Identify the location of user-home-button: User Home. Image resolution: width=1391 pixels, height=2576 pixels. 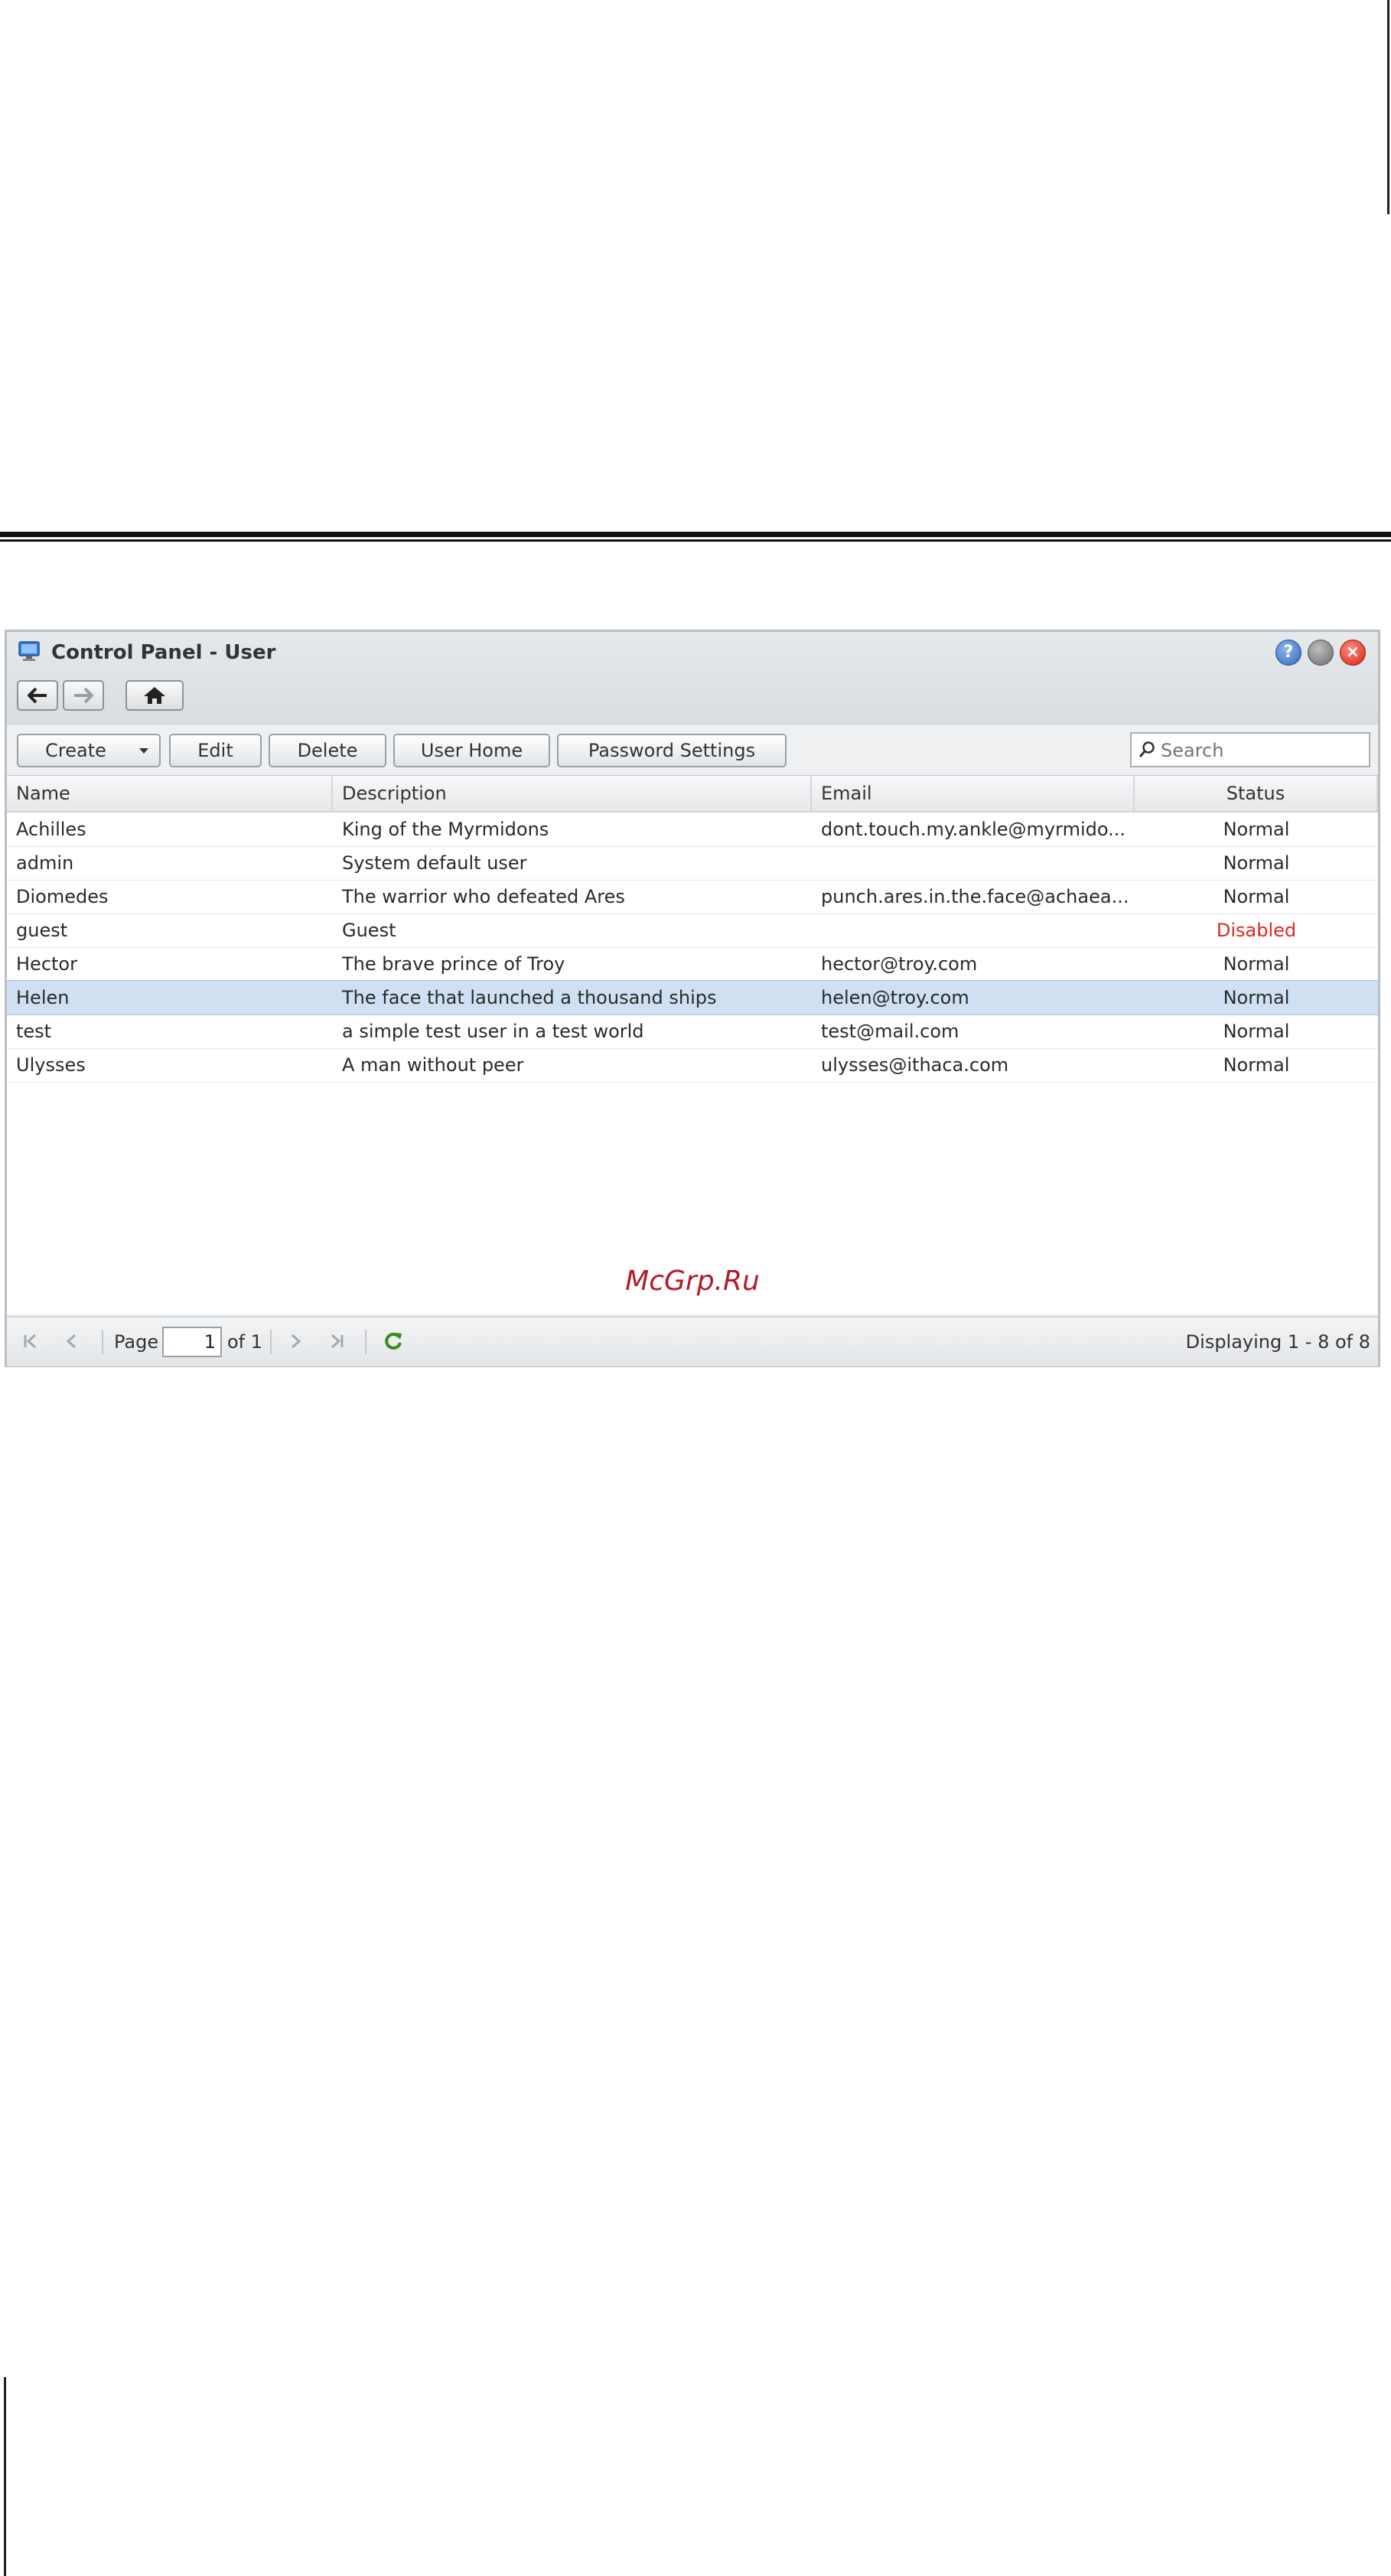
(472, 751).